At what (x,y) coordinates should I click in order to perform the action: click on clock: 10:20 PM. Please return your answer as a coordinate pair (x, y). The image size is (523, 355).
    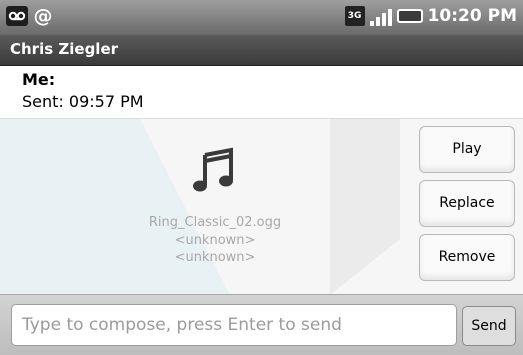
    Looking at the image, I should click on (472, 16).